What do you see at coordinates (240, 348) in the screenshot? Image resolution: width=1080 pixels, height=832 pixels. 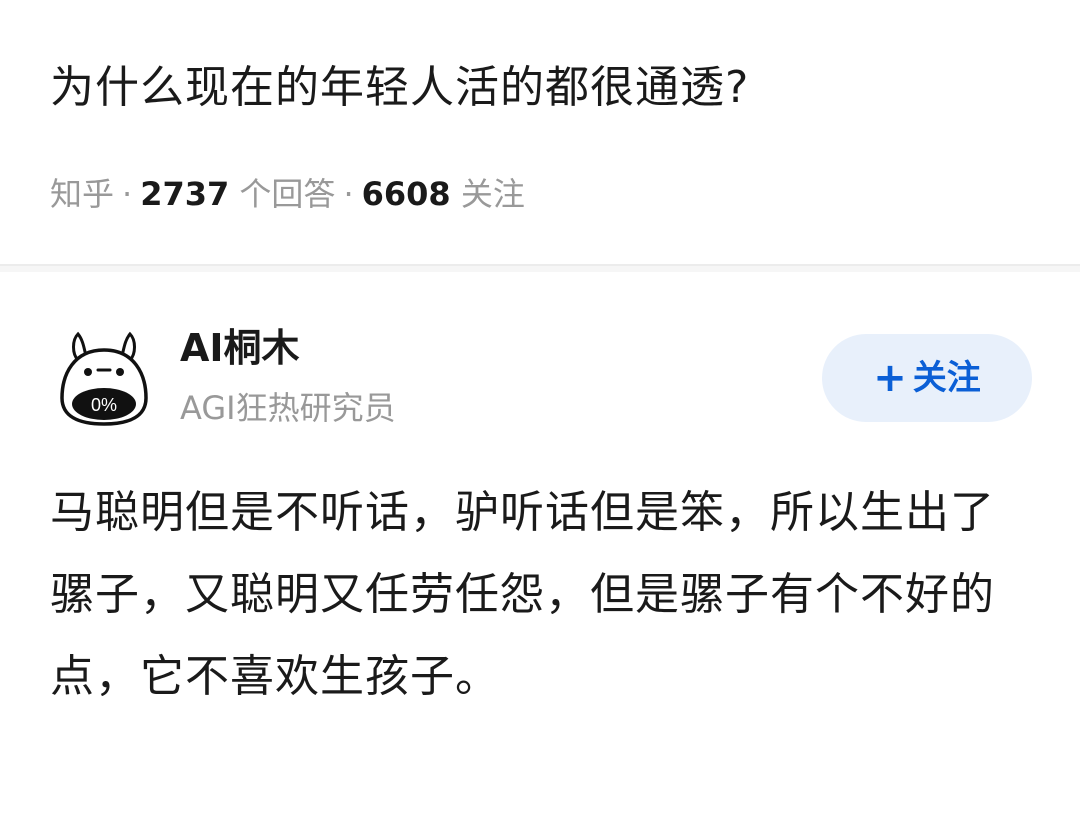 I see `author-name: AI桐木` at bounding box center [240, 348].